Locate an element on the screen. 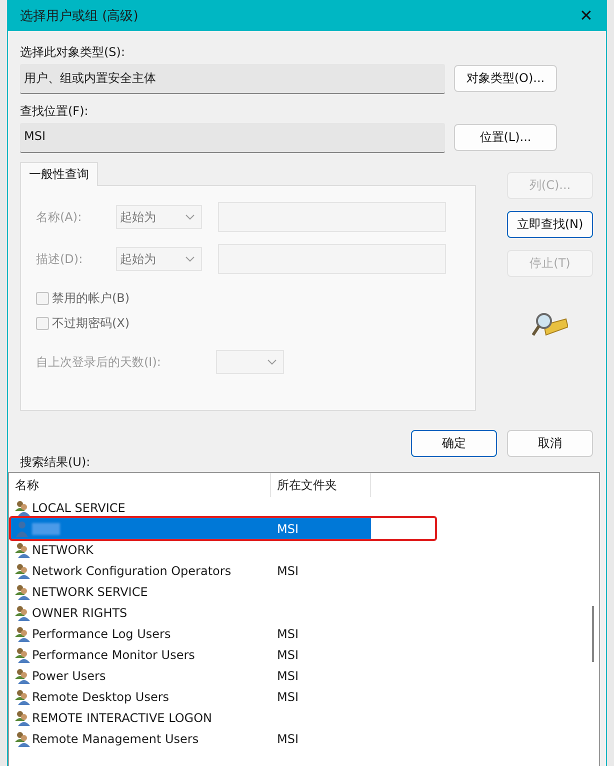  dropdown is located at coordinates (250, 362).